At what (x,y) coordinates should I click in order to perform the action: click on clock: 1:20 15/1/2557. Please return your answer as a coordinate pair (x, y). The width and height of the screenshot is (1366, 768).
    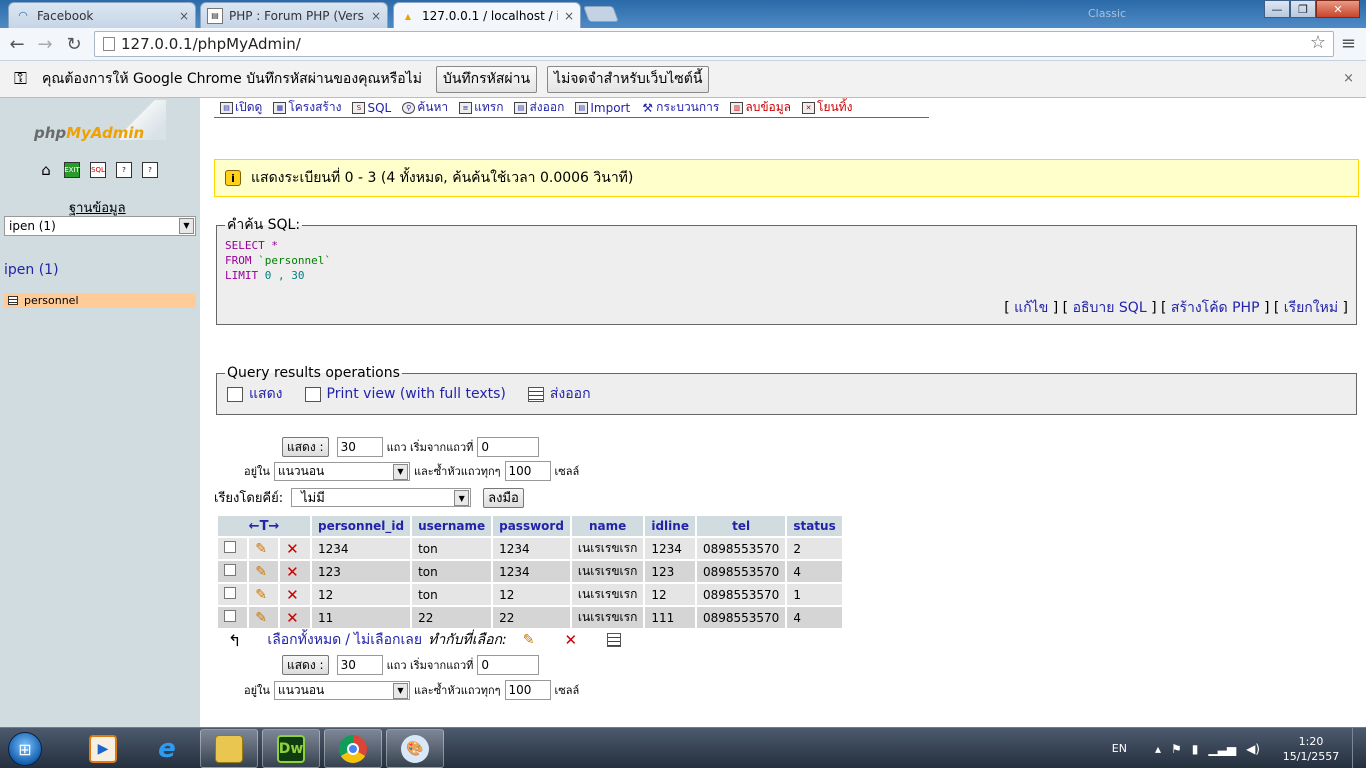
    Looking at the image, I should click on (1311, 749).